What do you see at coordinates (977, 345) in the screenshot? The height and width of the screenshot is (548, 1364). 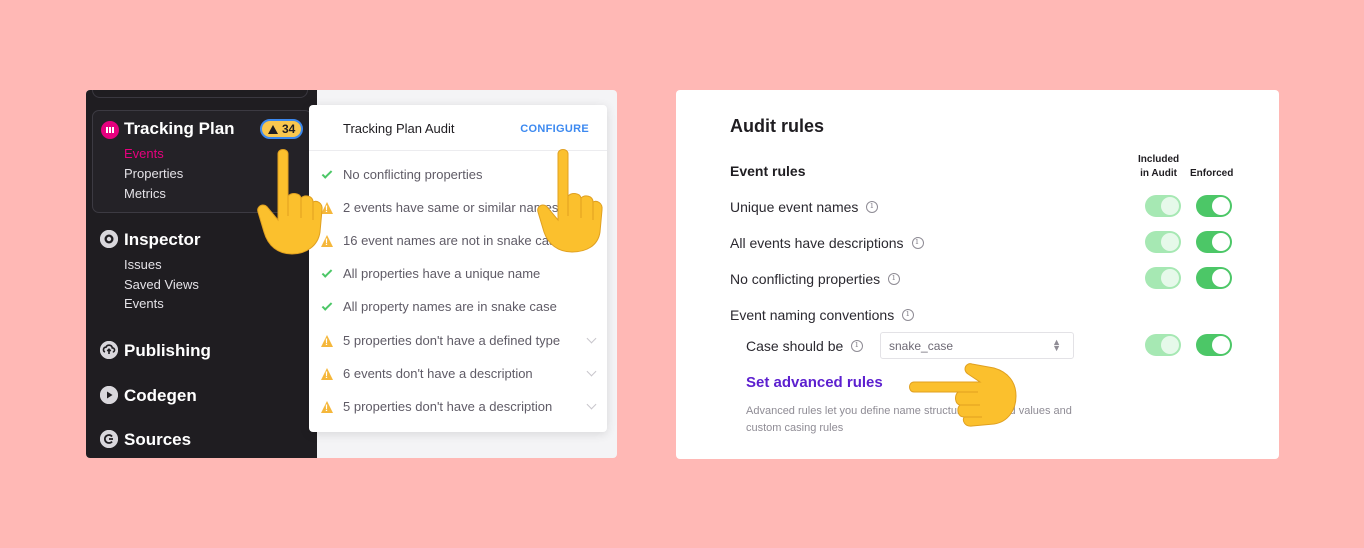 I see `case-select: snake_case ▲ ▼` at bounding box center [977, 345].